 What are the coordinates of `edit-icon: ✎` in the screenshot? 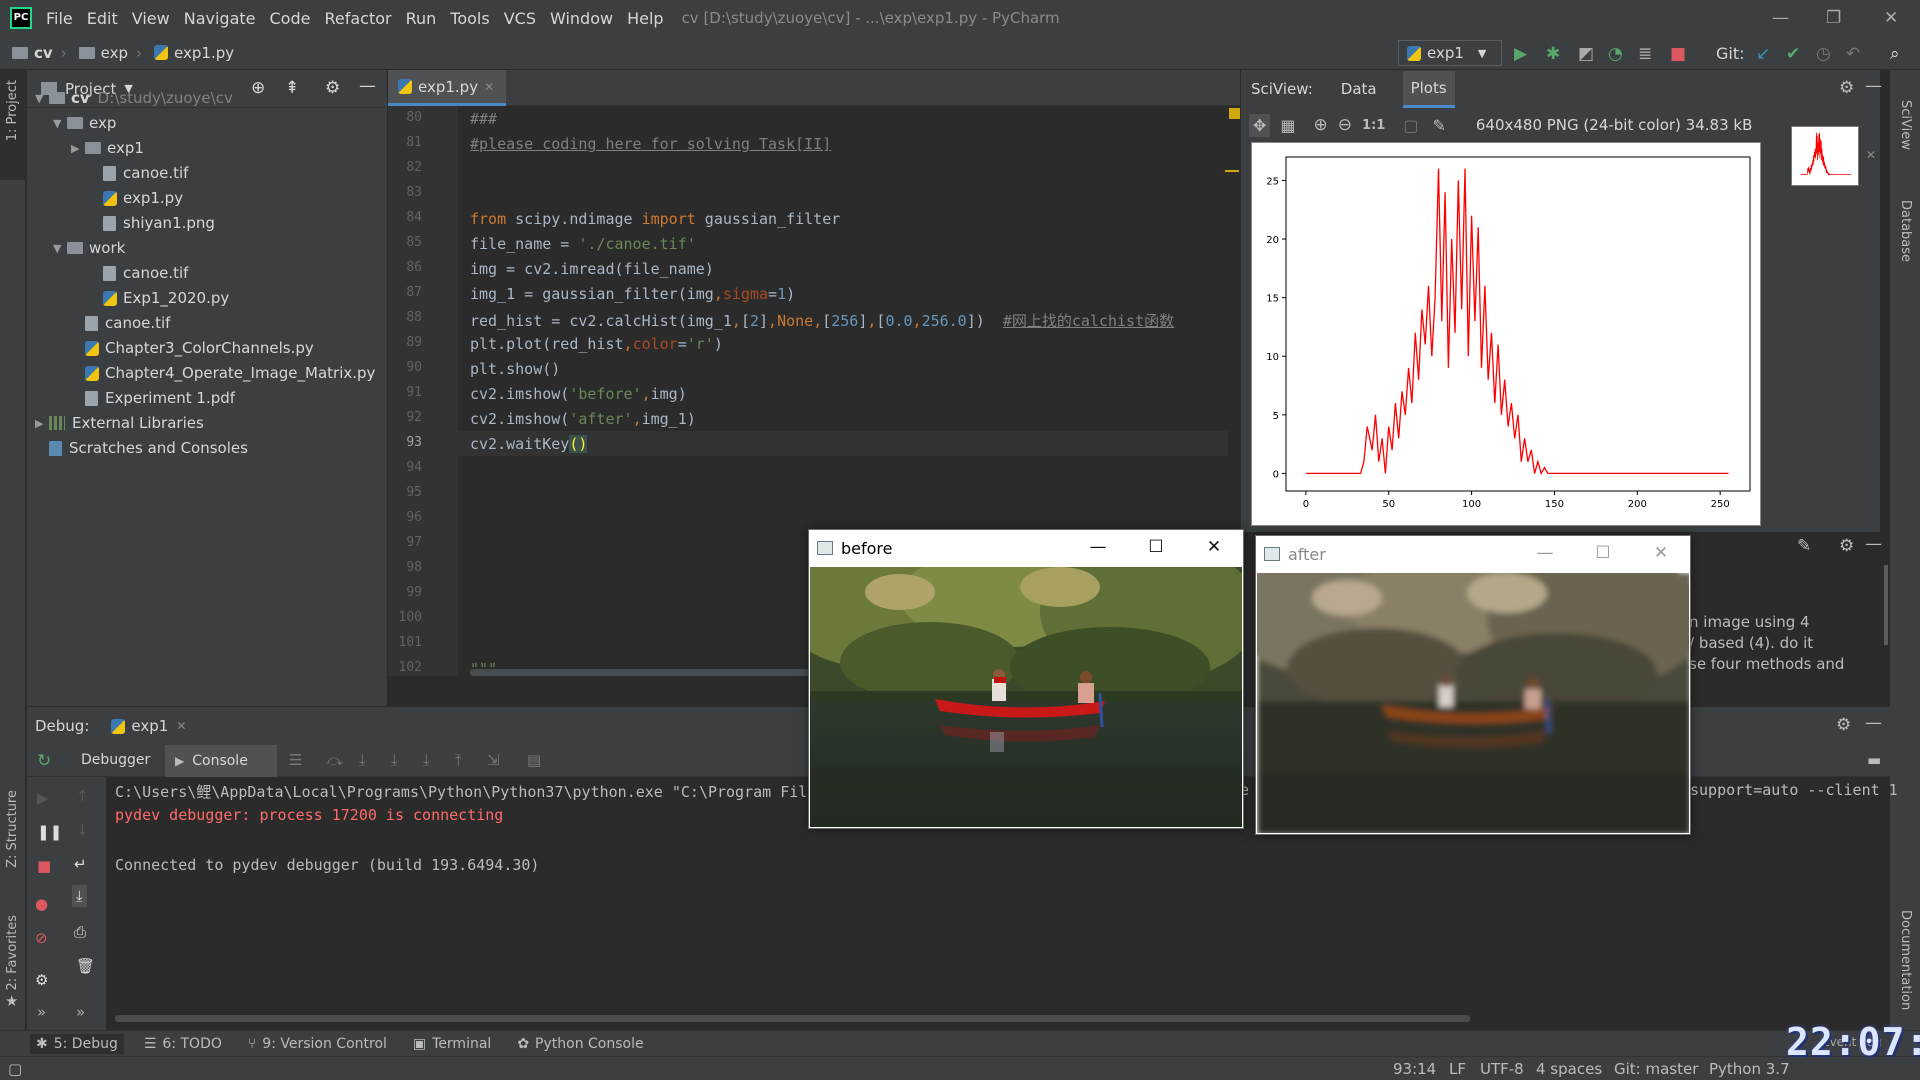 It's located at (1804, 546).